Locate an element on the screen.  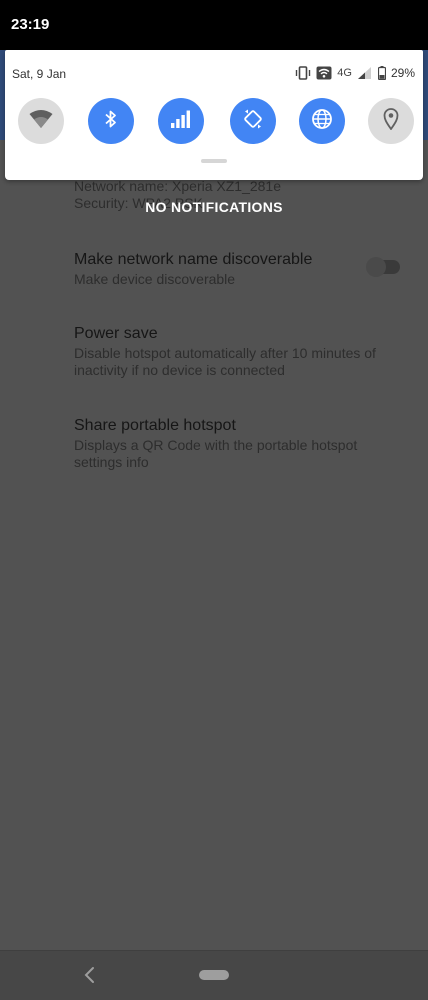
qs-status-icons: 4G 29% is located at coordinates (355, 73).